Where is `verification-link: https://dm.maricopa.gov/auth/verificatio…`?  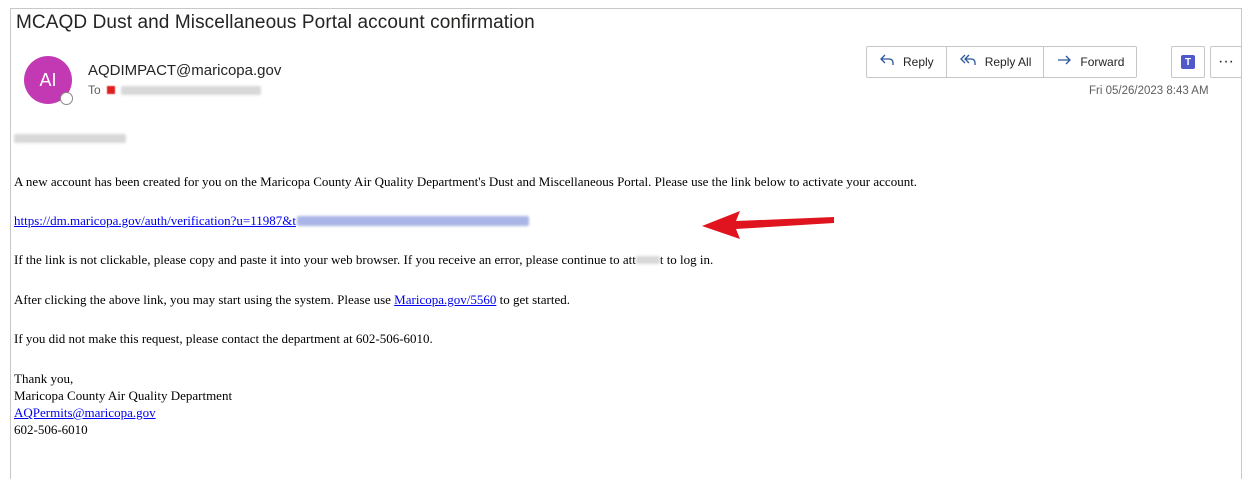 verification-link: https://dm.maricopa.gov/auth/verificatio… is located at coordinates (155, 220).